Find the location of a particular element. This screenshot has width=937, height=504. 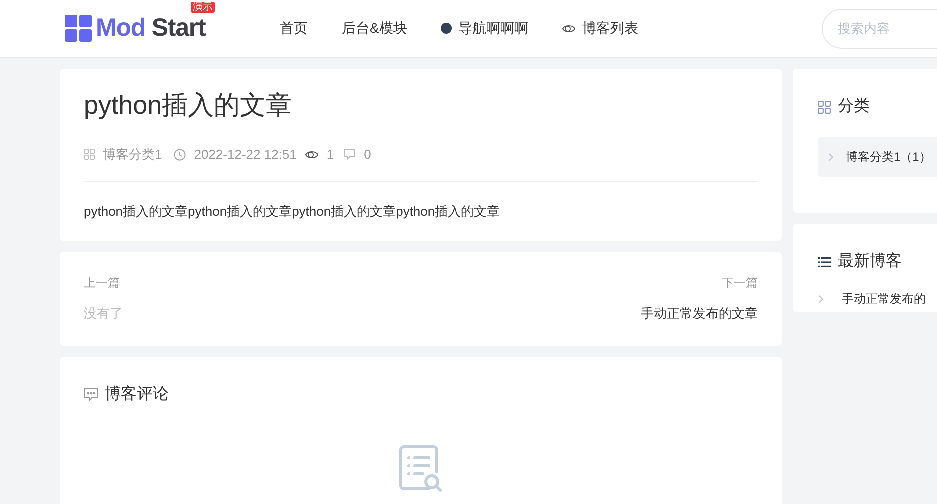

nav-link: 博客列表 is located at coordinates (600, 28).